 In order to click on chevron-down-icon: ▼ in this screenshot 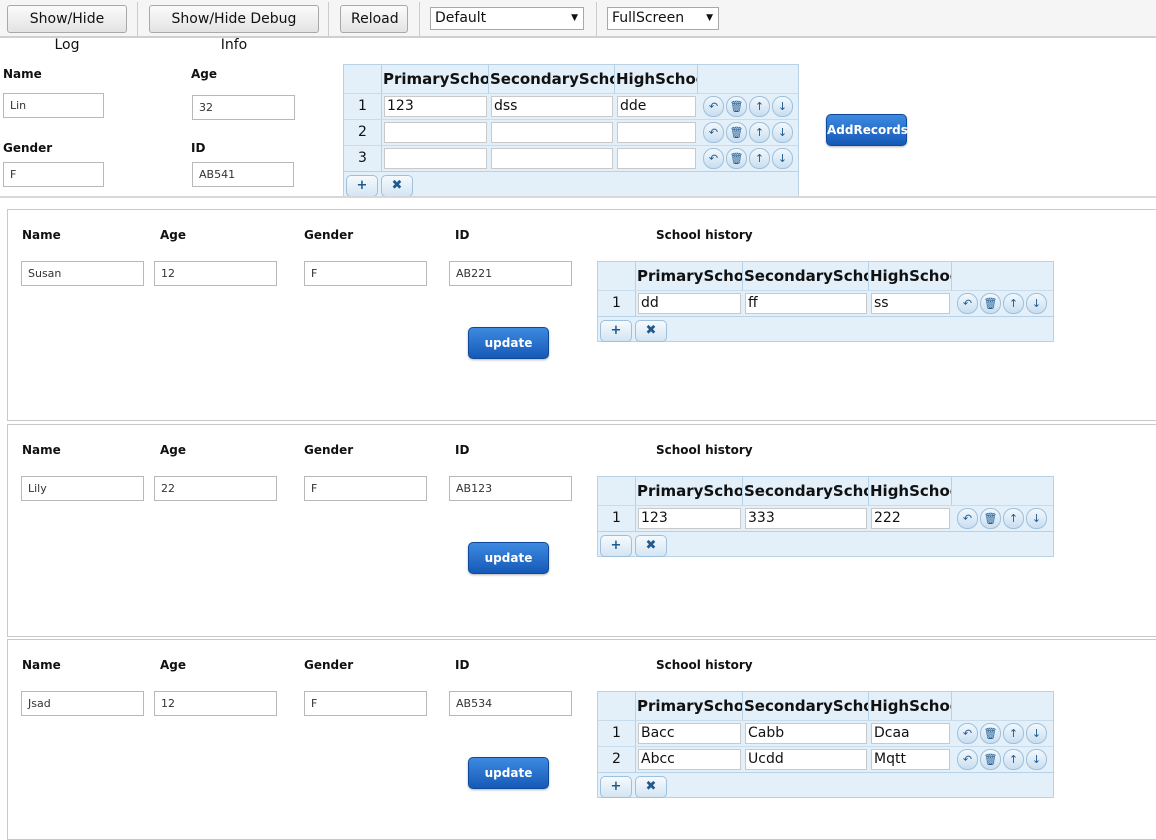, I will do `click(574, 18)`.